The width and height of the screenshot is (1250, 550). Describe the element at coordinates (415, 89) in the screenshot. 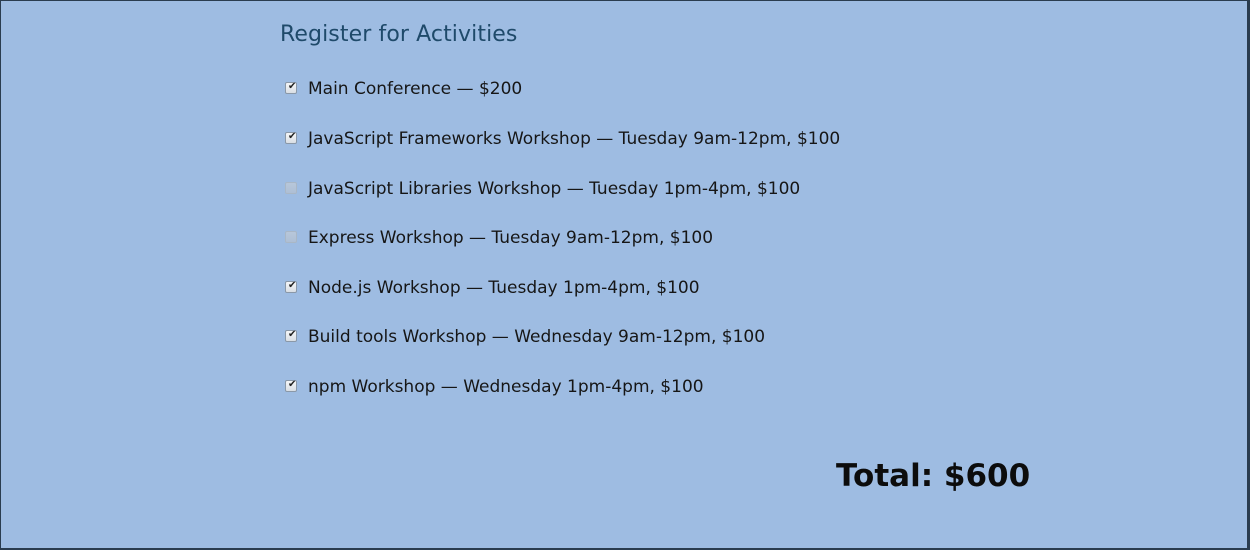

I see `activity-label: Main Conference — $200` at that location.